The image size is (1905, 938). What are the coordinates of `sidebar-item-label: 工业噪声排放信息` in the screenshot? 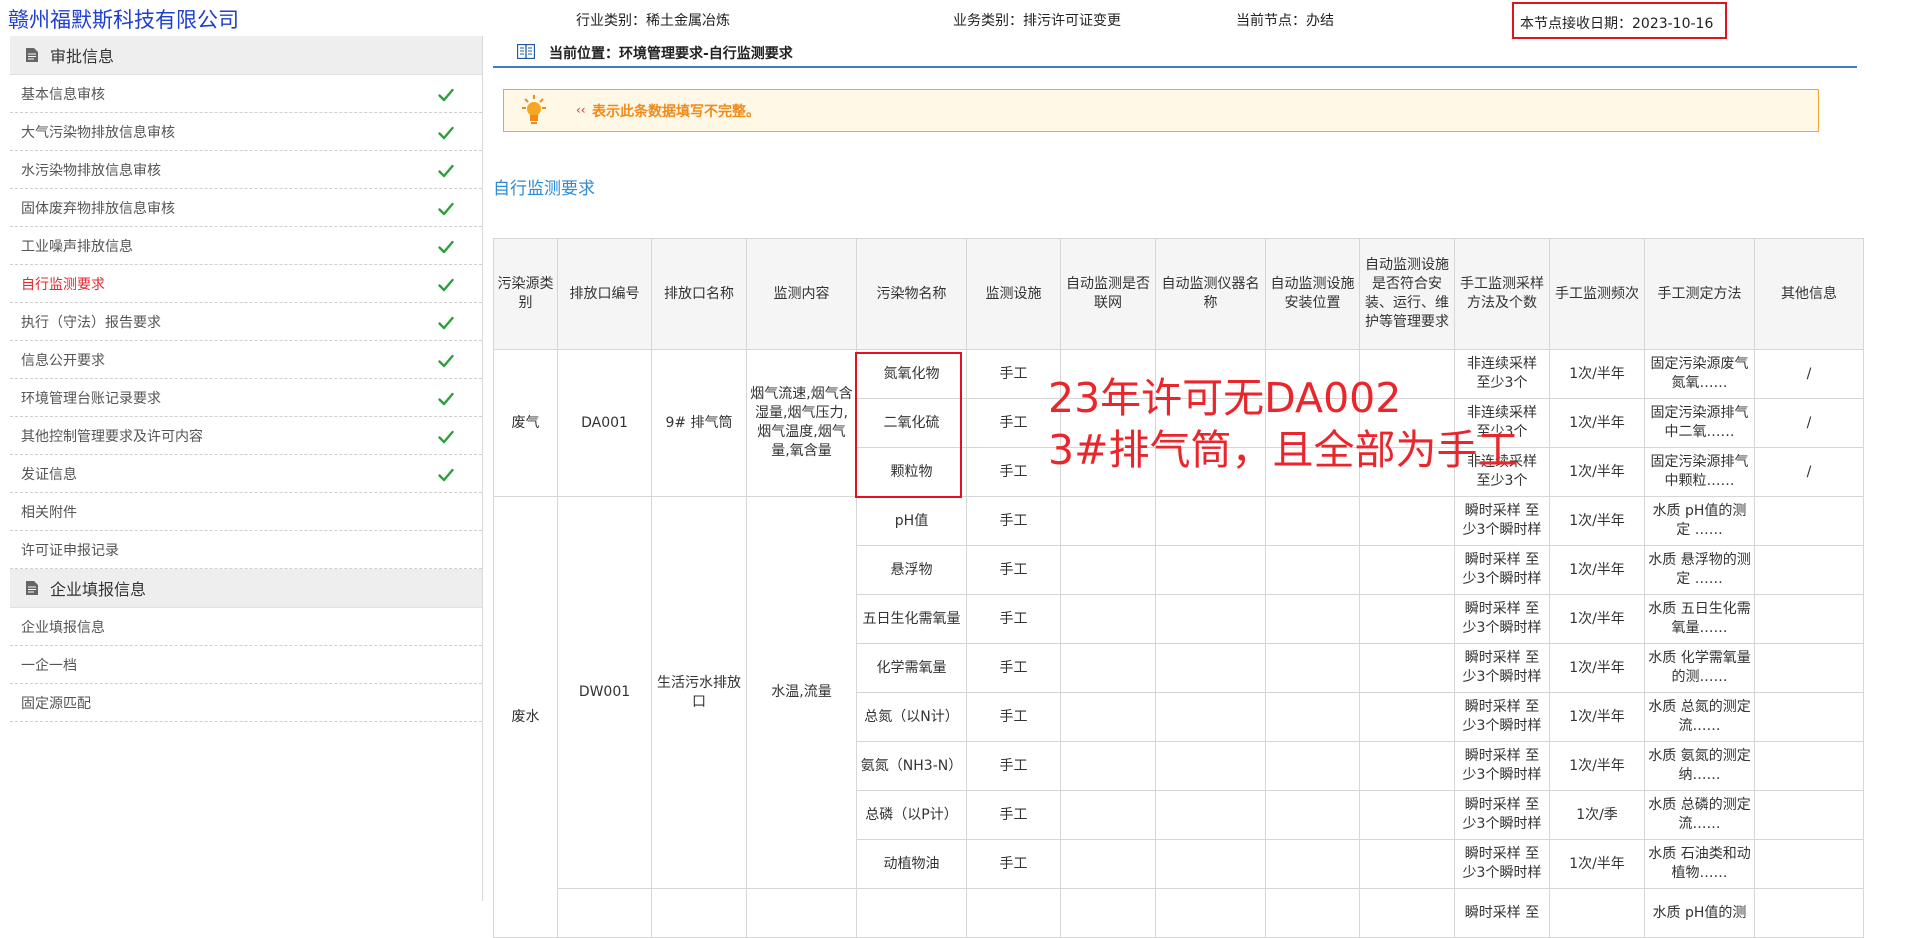 It's located at (77, 246).